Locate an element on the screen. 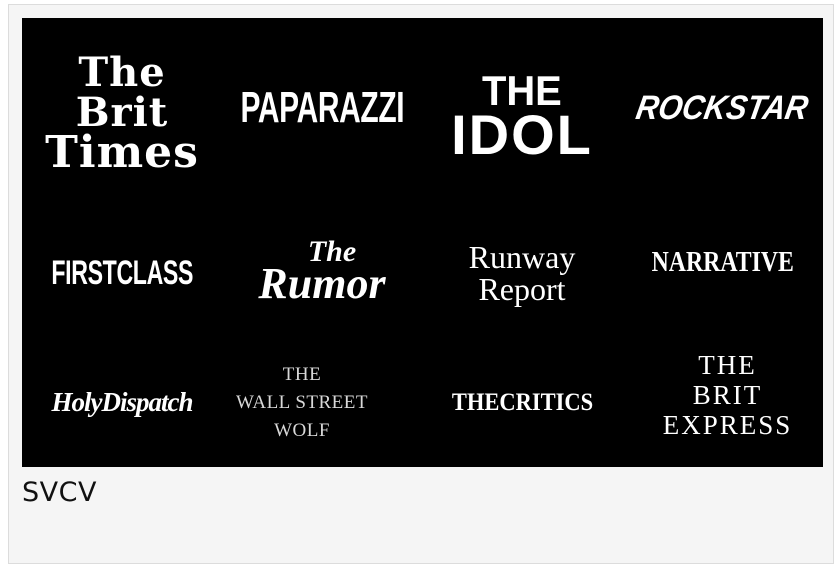 This screenshot has height=564, width=836. logo-narrative: NARRATIVE is located at coordinates (722, 262).